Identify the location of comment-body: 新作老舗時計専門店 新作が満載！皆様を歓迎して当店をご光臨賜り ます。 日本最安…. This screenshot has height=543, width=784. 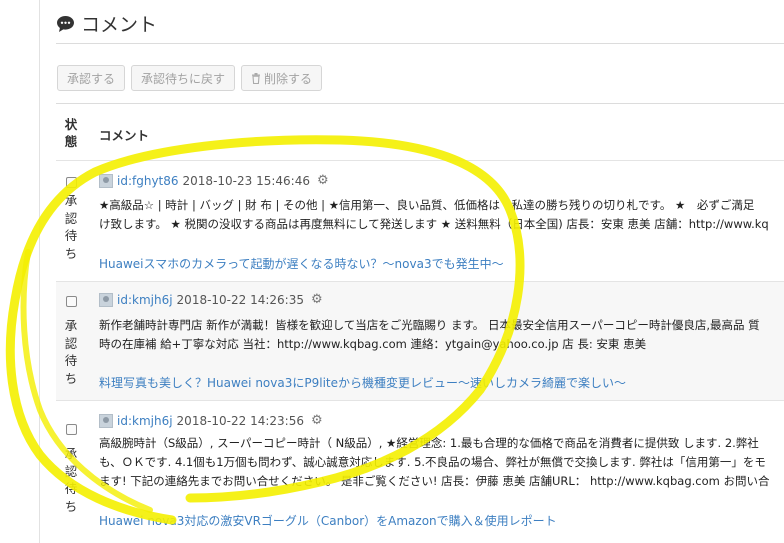
(441, 335).